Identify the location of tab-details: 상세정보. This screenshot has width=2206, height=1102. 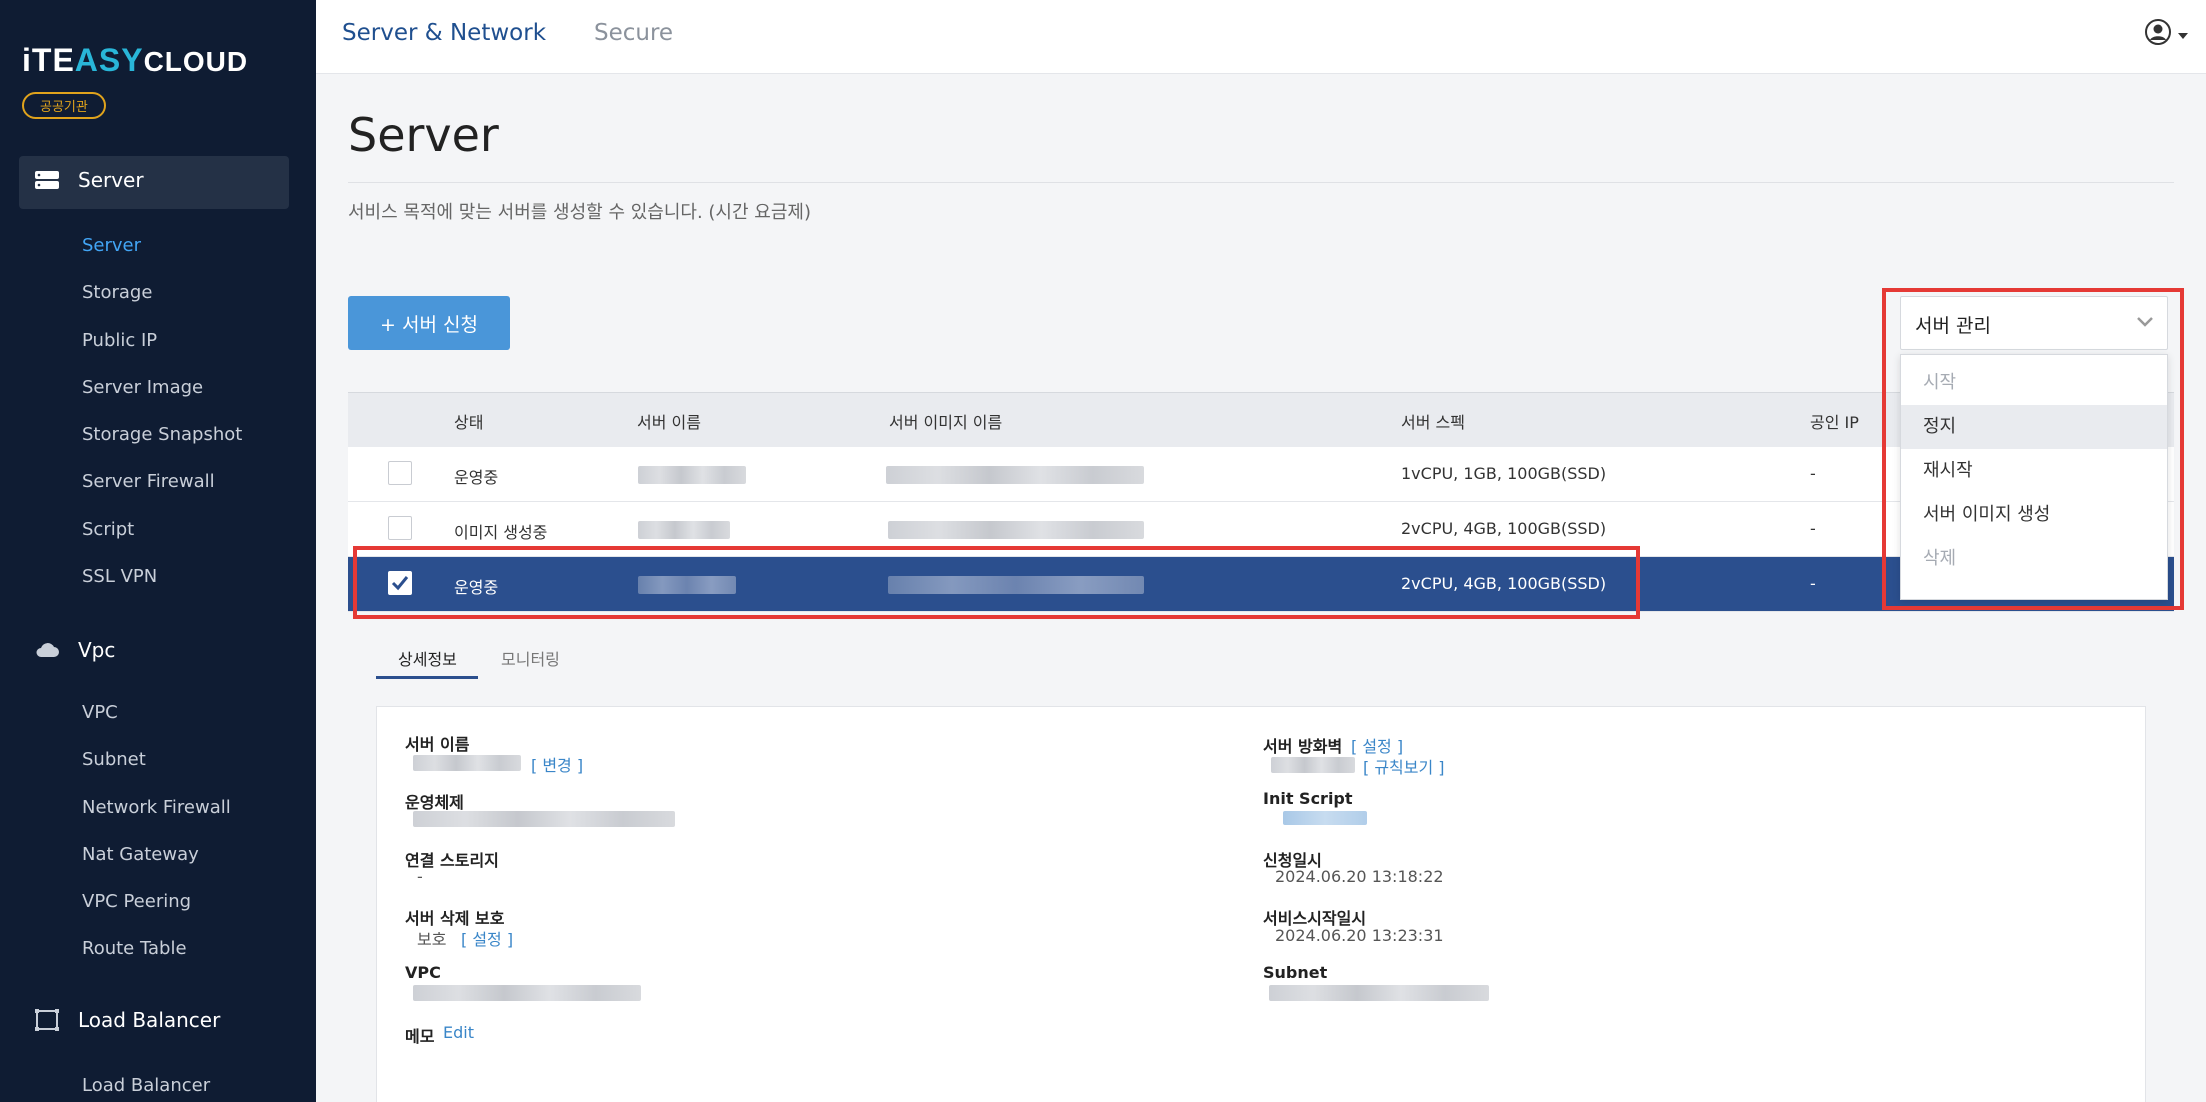
(427, 658).